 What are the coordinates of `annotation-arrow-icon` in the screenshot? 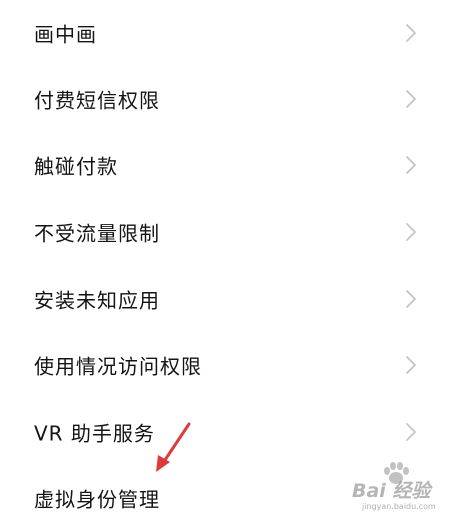 It's located at (173, 447).